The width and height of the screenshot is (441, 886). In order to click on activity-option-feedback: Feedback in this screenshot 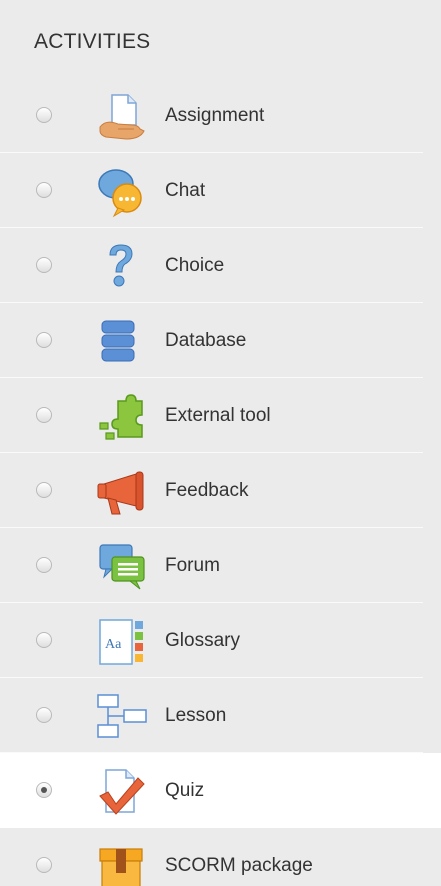, I will do `click(220, 490)`.